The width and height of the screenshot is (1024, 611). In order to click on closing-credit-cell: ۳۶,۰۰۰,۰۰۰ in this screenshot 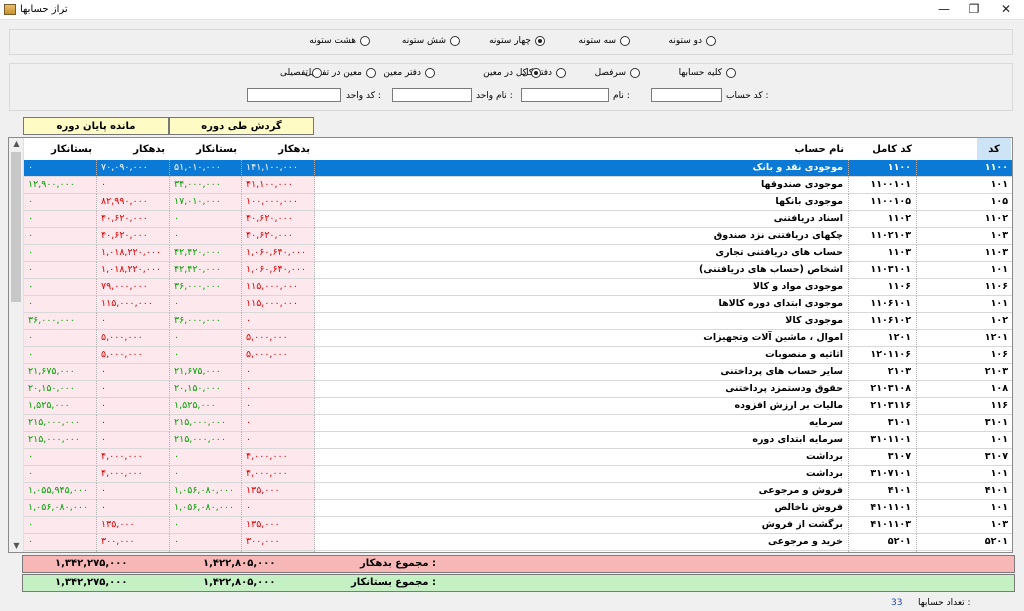, I will do `click(60, 321)`.